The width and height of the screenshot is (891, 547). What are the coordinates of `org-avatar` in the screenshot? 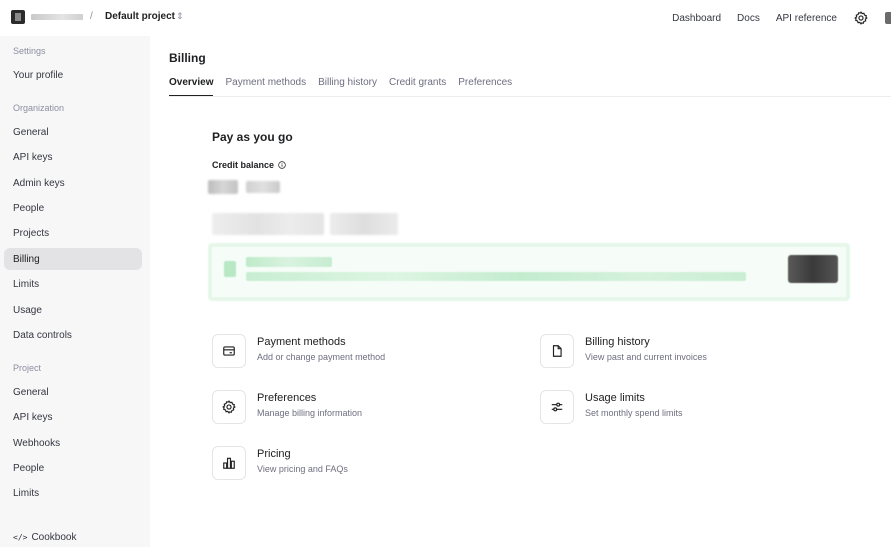 It's located at (18, 17).